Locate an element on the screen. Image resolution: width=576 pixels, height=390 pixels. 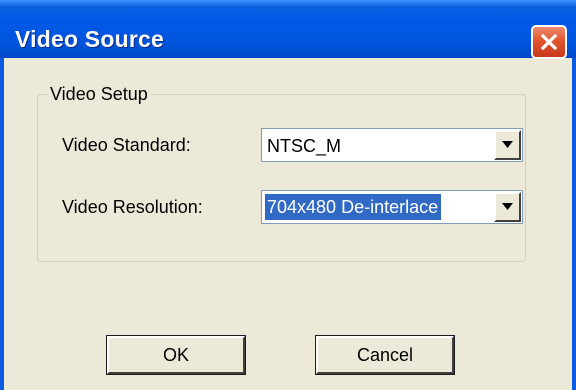
window-frame-right is located at coordinates (574, 224).